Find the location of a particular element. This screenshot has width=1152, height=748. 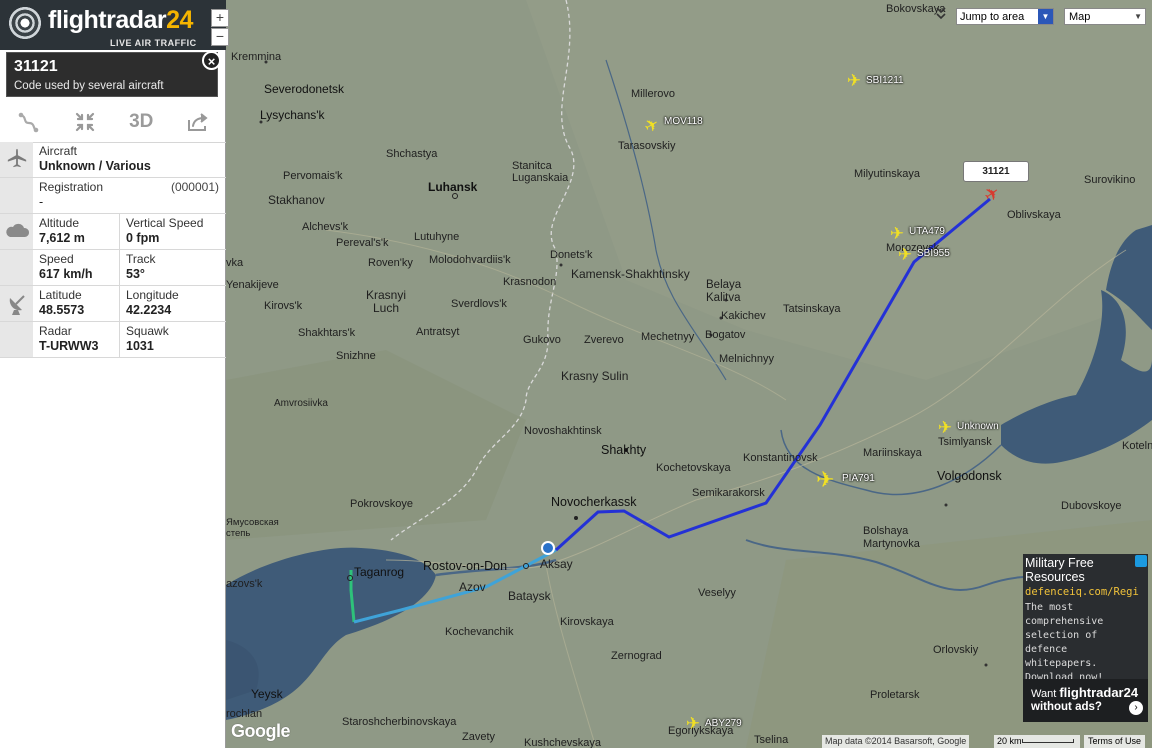

city-label: Volgodonsk is located at coordinates (969, 476).